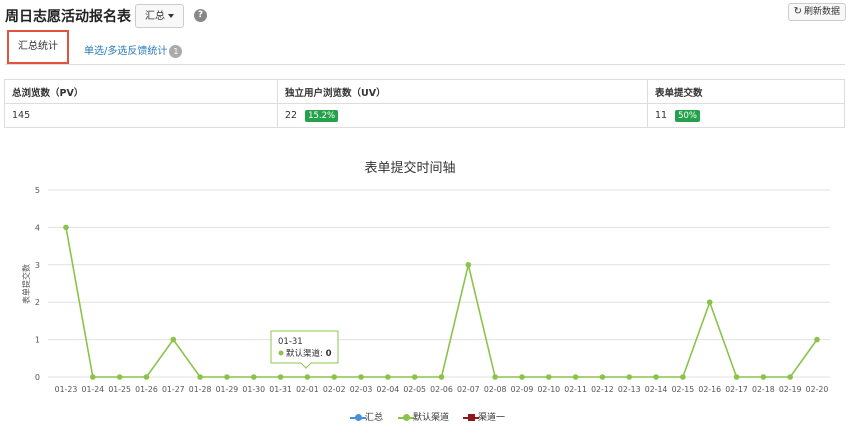 The image size is (850, 433). What do you see at coordinates (126, 51) in the screenshot?
I see `tab-choice-feedback-label: 单选/多选反馈统计` at bounding box center [126, 51].